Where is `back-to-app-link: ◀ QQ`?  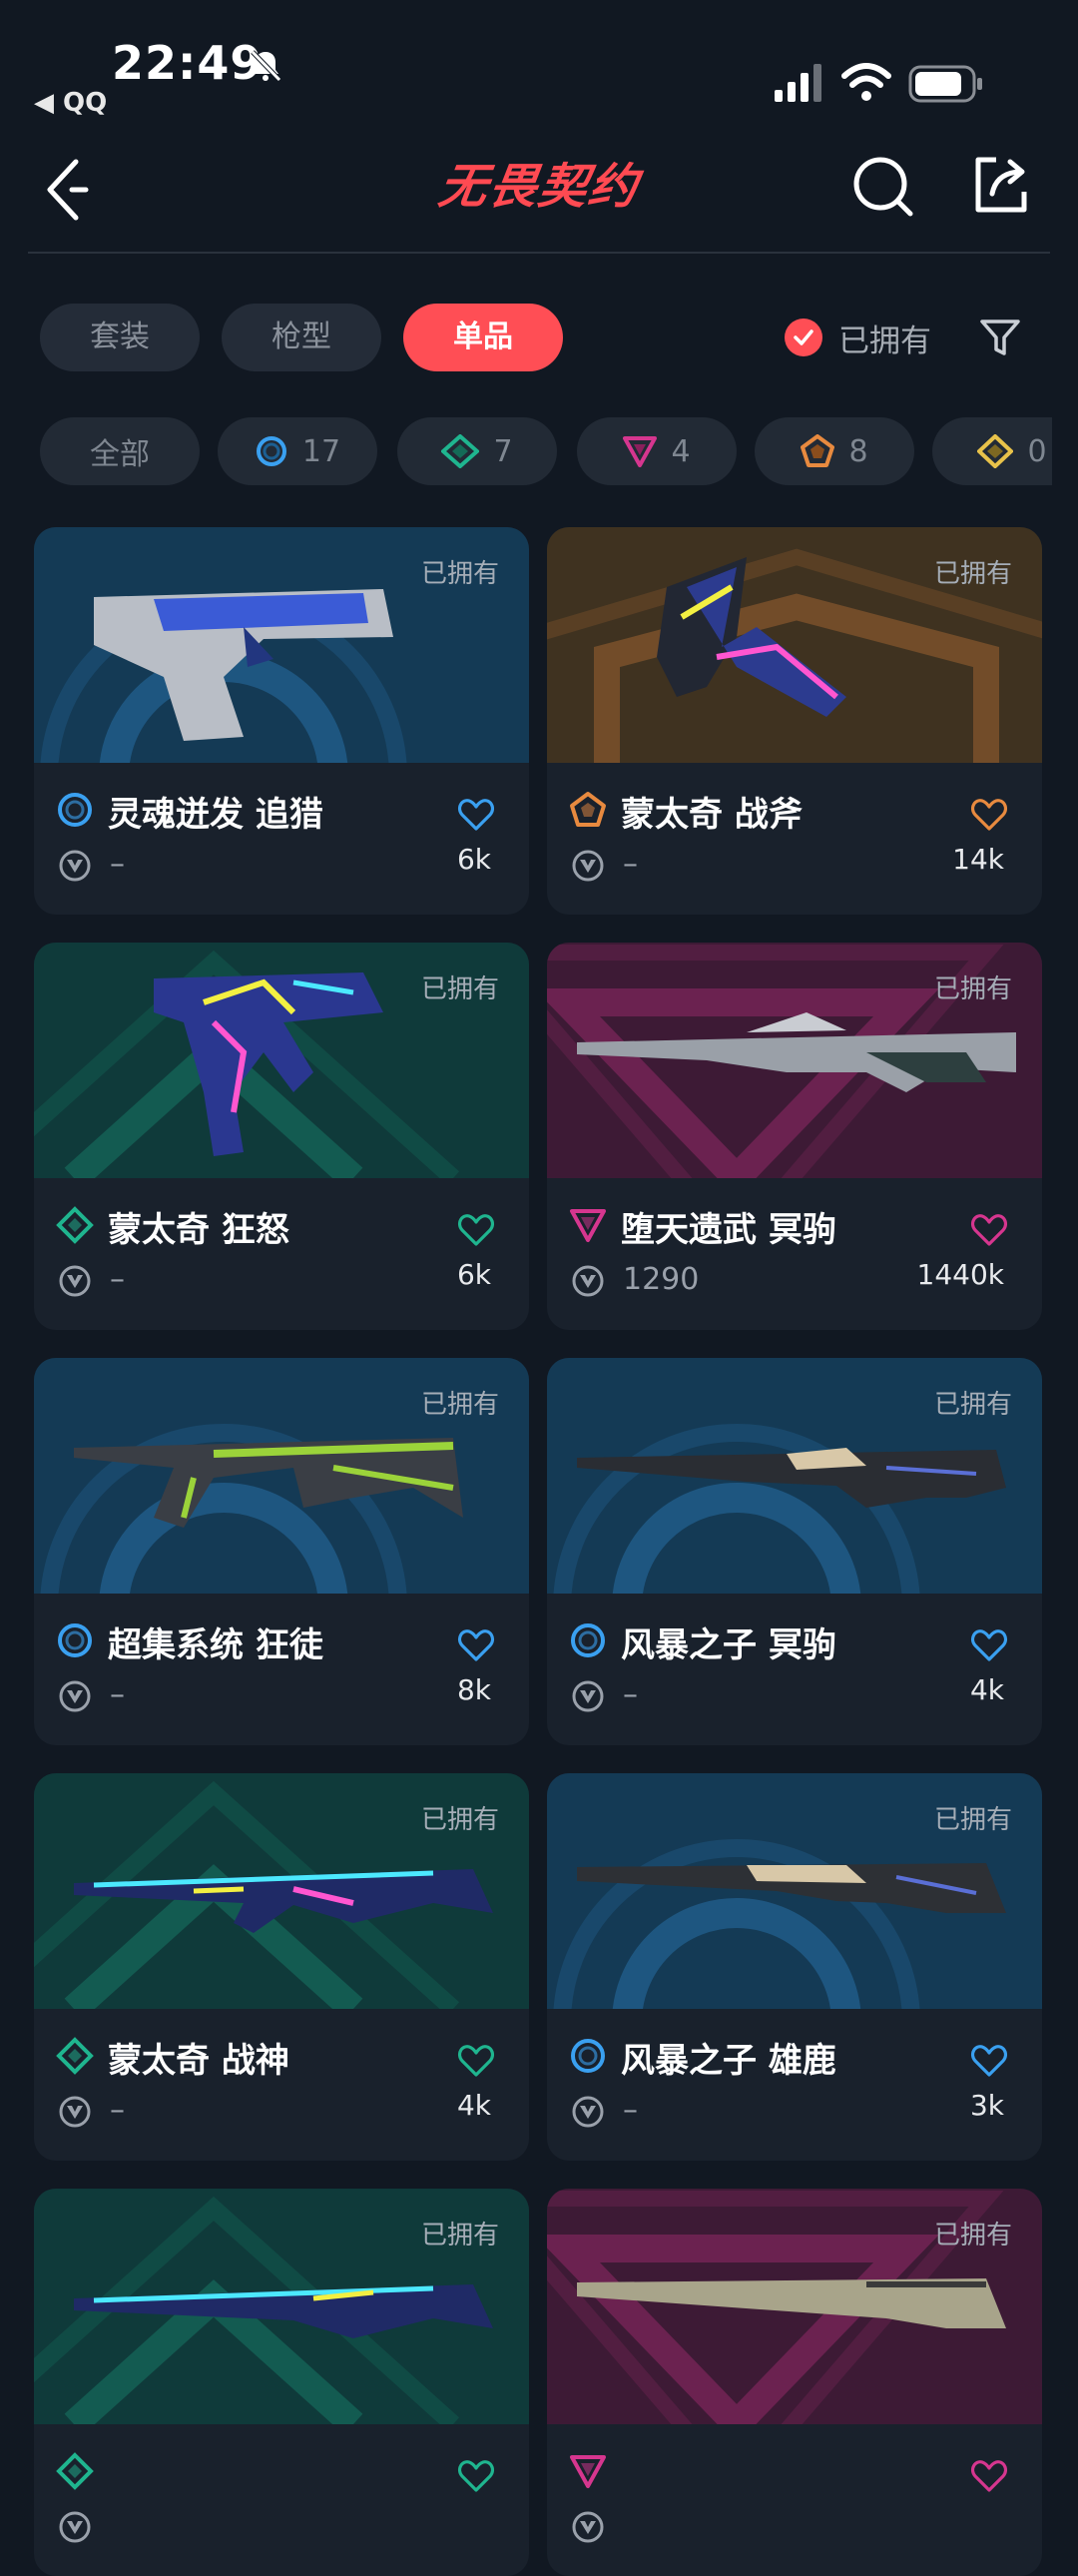
back-to-app-link: ◀ QQ is located at coordinates (70, 103).